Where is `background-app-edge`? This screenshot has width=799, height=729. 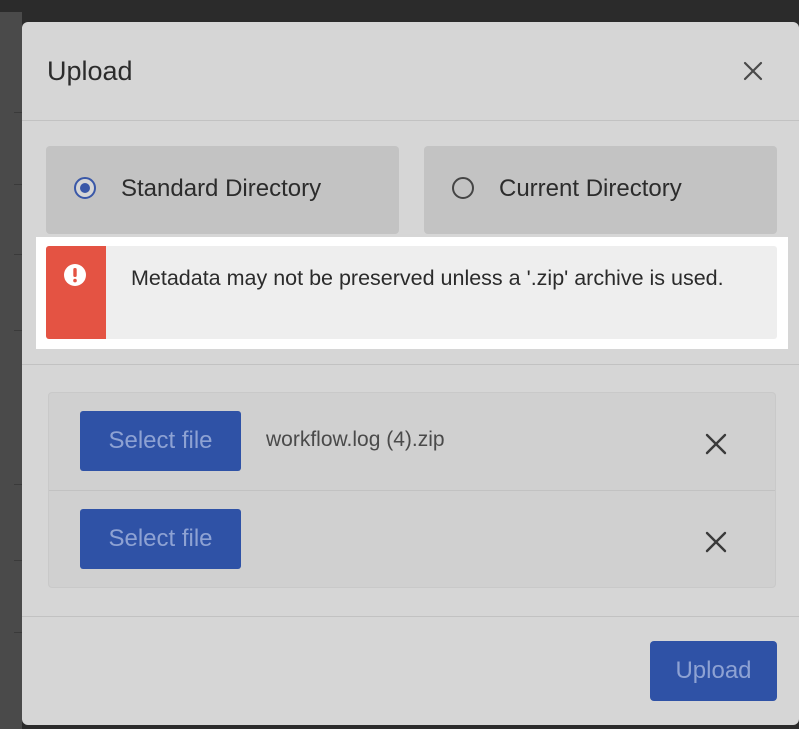
background-app-edge is located at coordinates (11, 370).